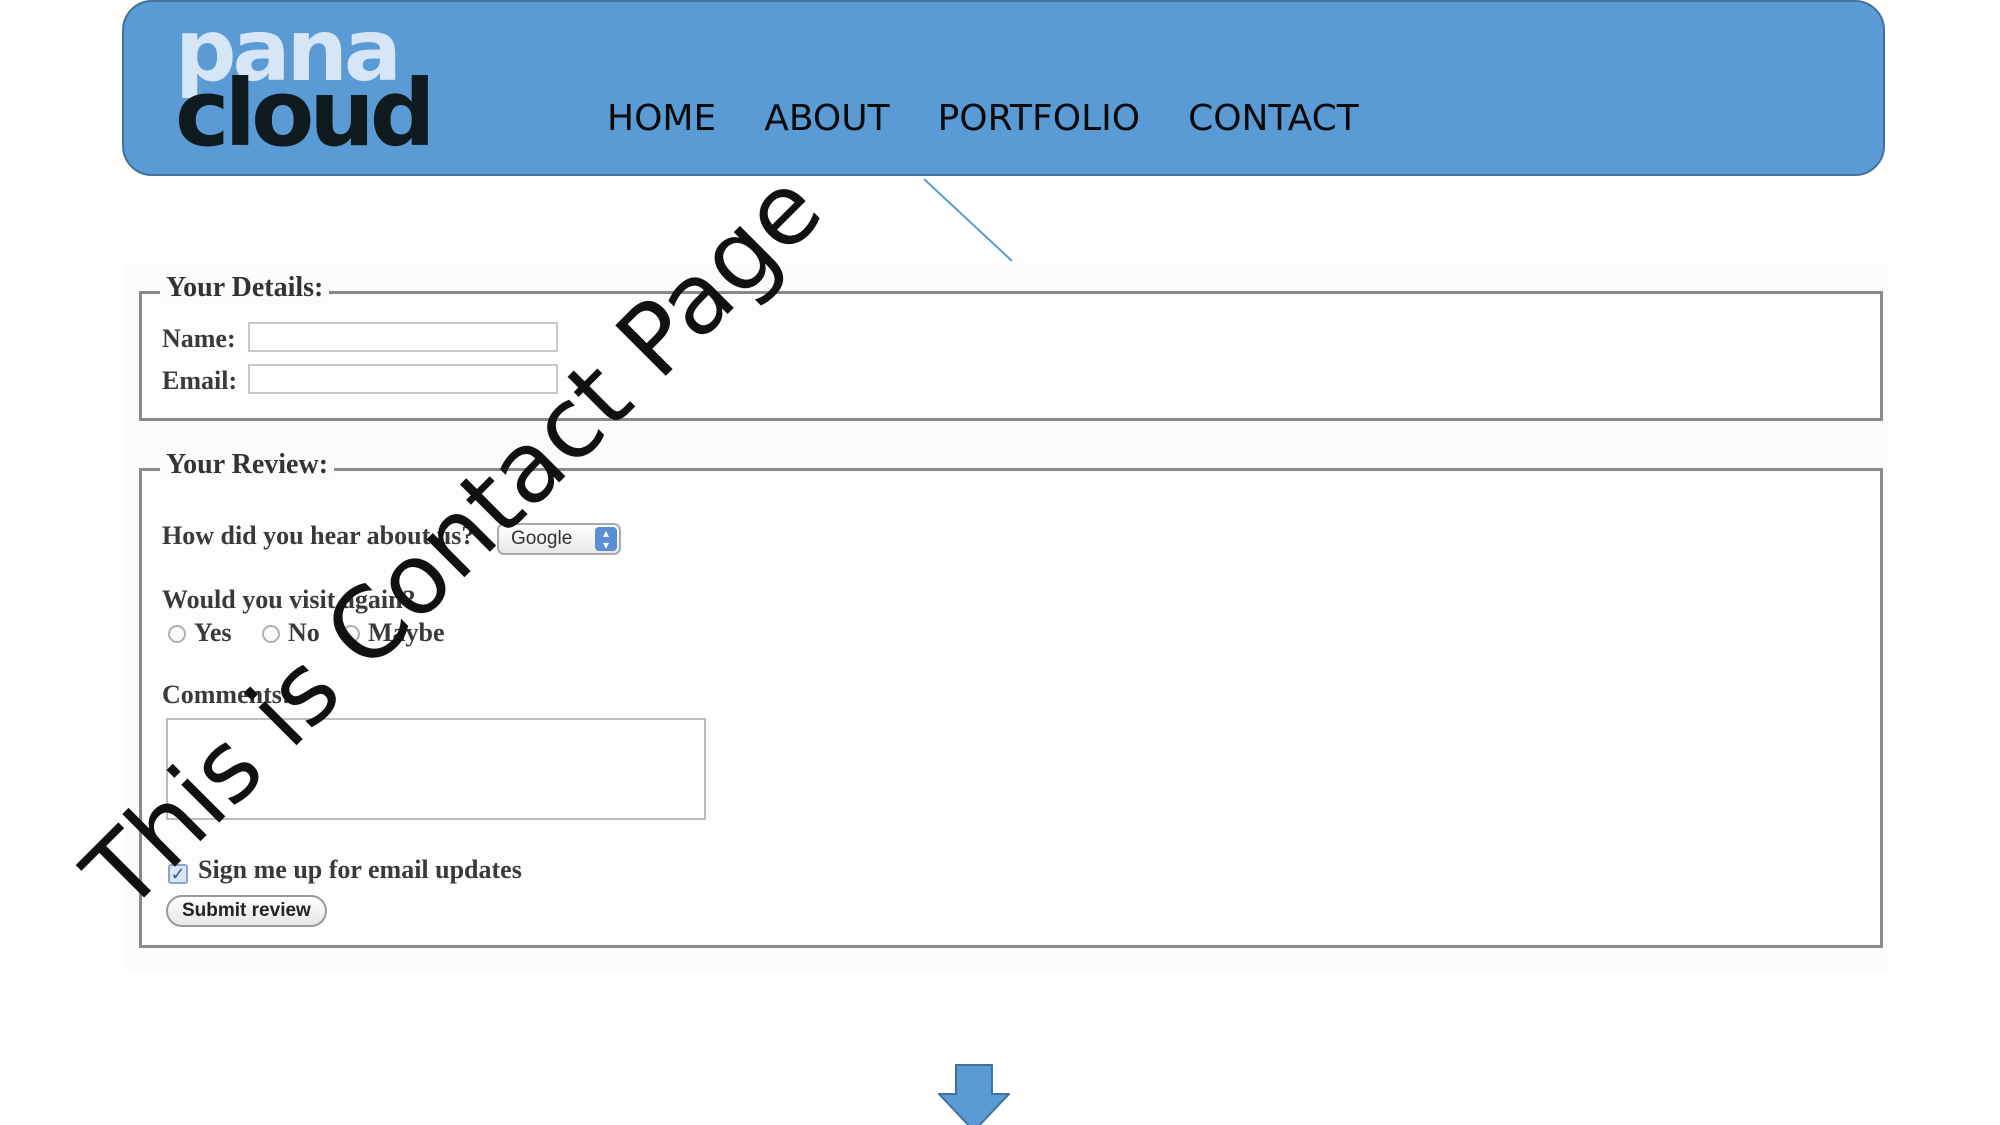 The width and height of the screenshot is (2000, 1125). I want to click on name-label: Name:, so click(199, 338).